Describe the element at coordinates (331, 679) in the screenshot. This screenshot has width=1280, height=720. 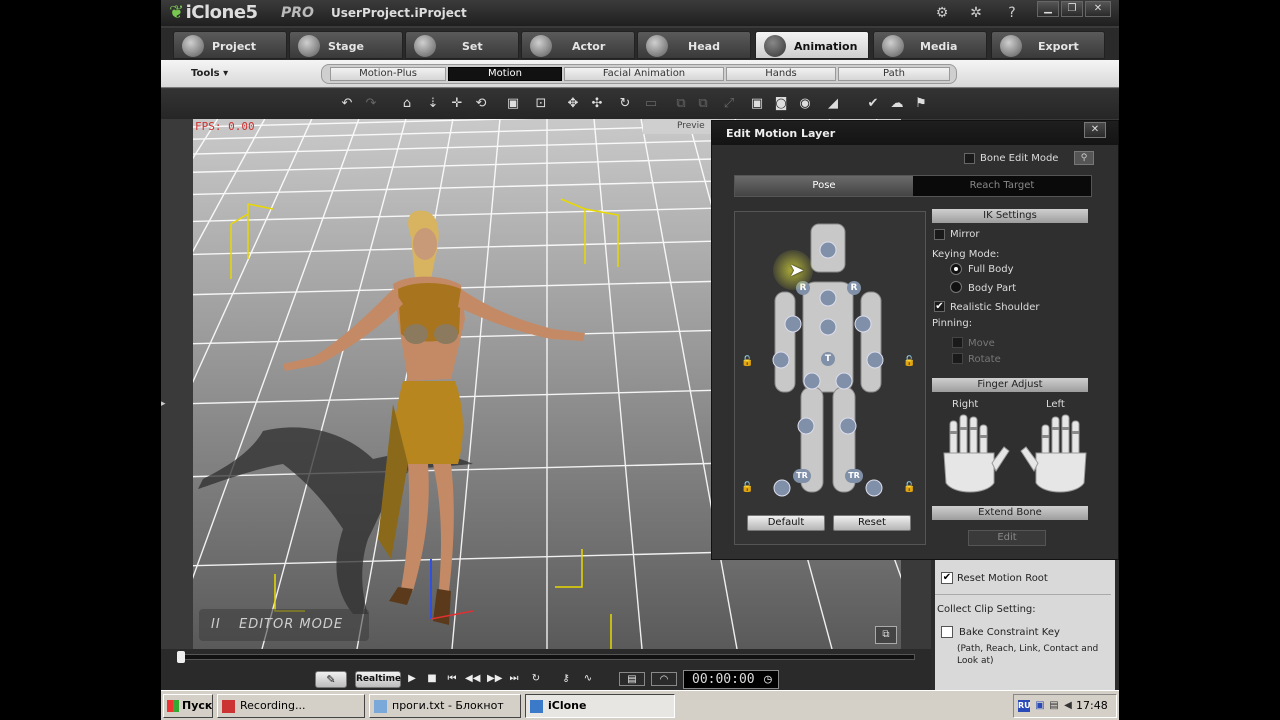
I see `record-button: ✎` at that location.